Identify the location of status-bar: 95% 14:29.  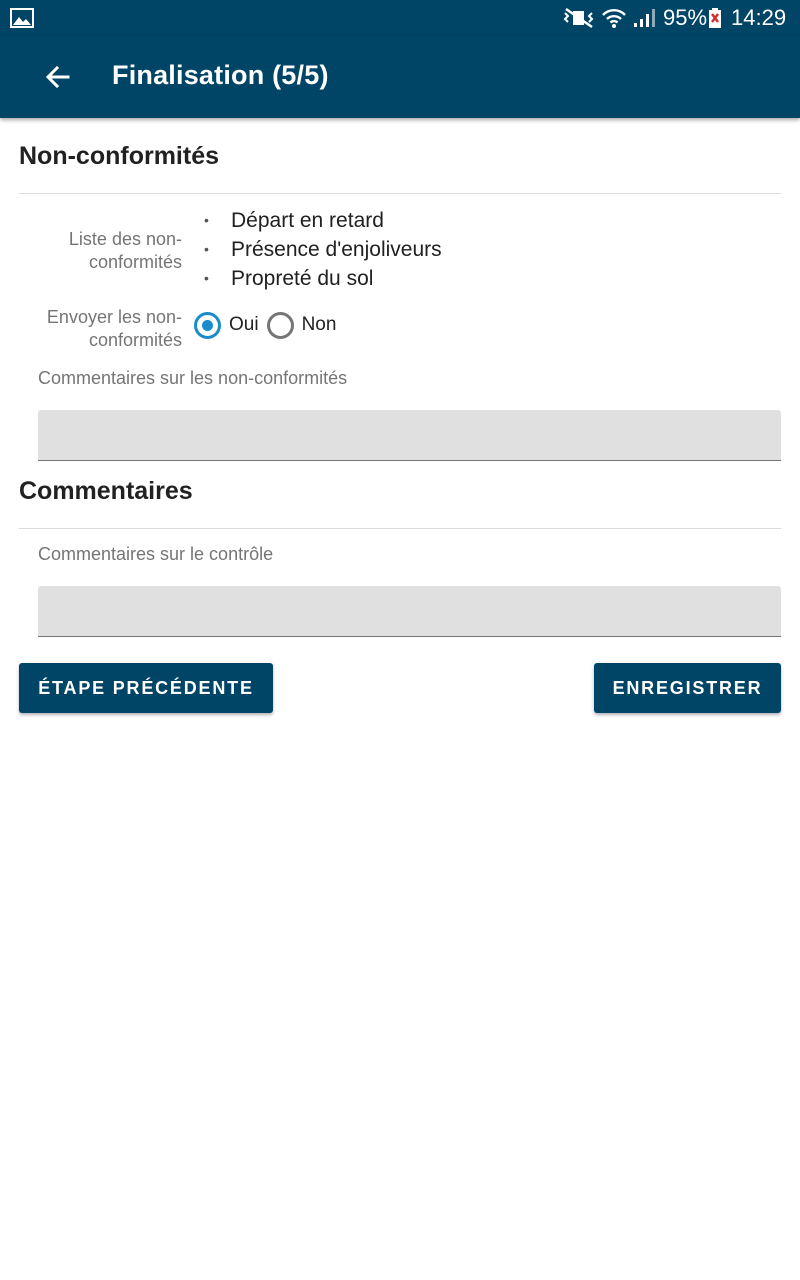
(400, 18).